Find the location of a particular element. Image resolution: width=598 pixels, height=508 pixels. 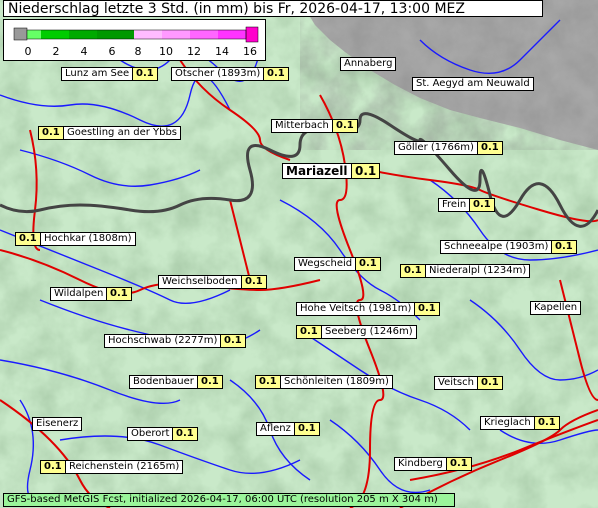

location-label: Eisenerz is located at coordinates (57, 424).